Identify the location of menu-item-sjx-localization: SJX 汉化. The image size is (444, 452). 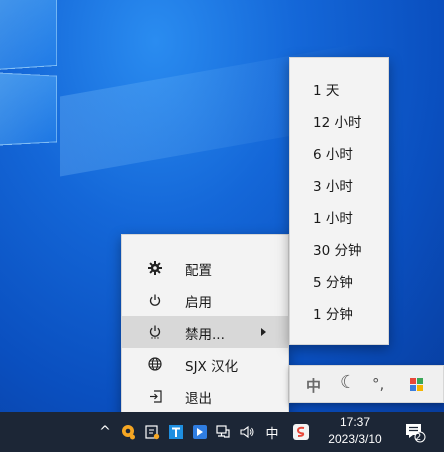
(205, 364).